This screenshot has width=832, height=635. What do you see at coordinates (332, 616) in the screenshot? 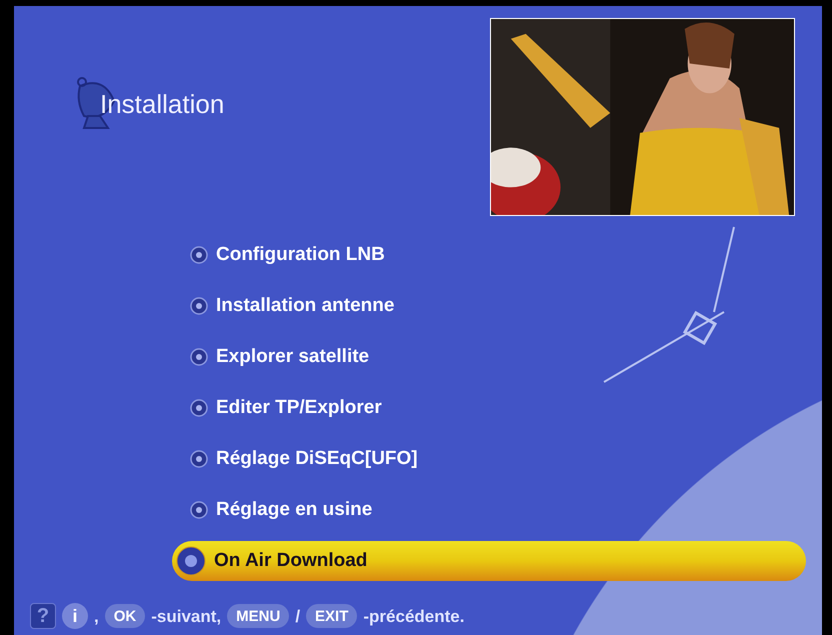
I see `remote-key: EXIT` at bounding box center [332, 616].